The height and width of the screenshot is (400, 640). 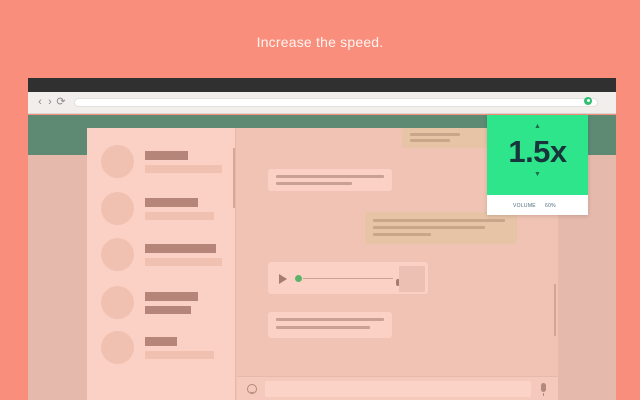 What do you see at coordinates (524, 206) in the screenshot?
I see `volume-label: VOLUME` at bounding box center [524, 206].